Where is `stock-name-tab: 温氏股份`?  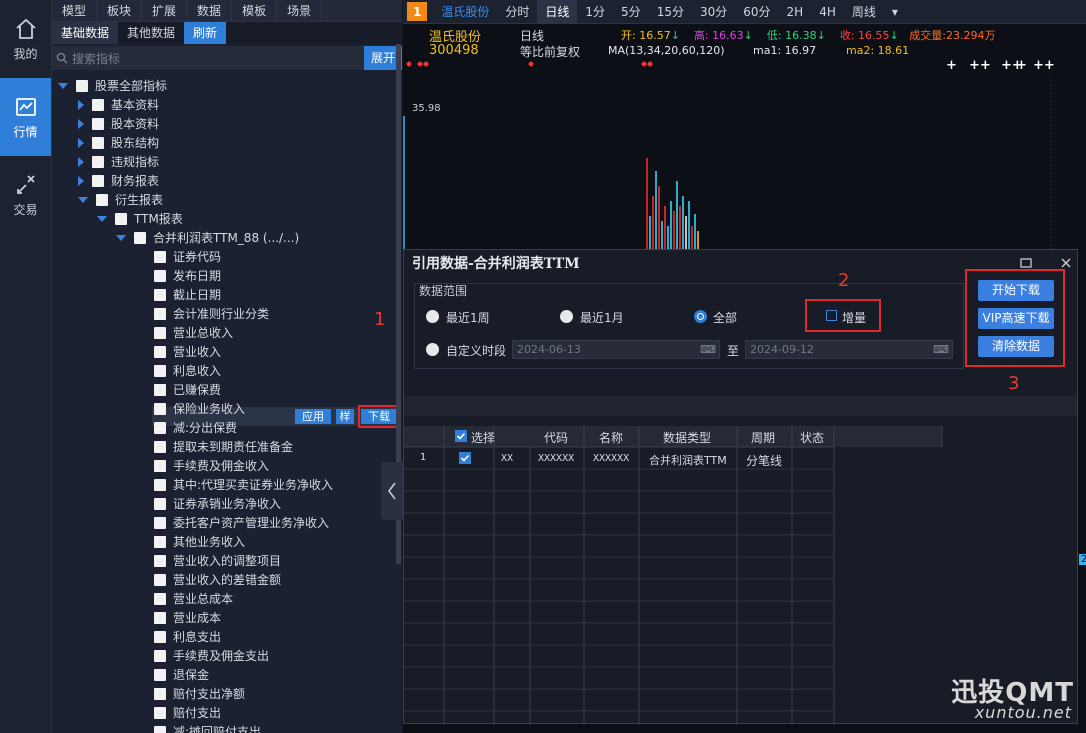 stock-name-tab: 温氏股份 is located at coordinates (465, 11).